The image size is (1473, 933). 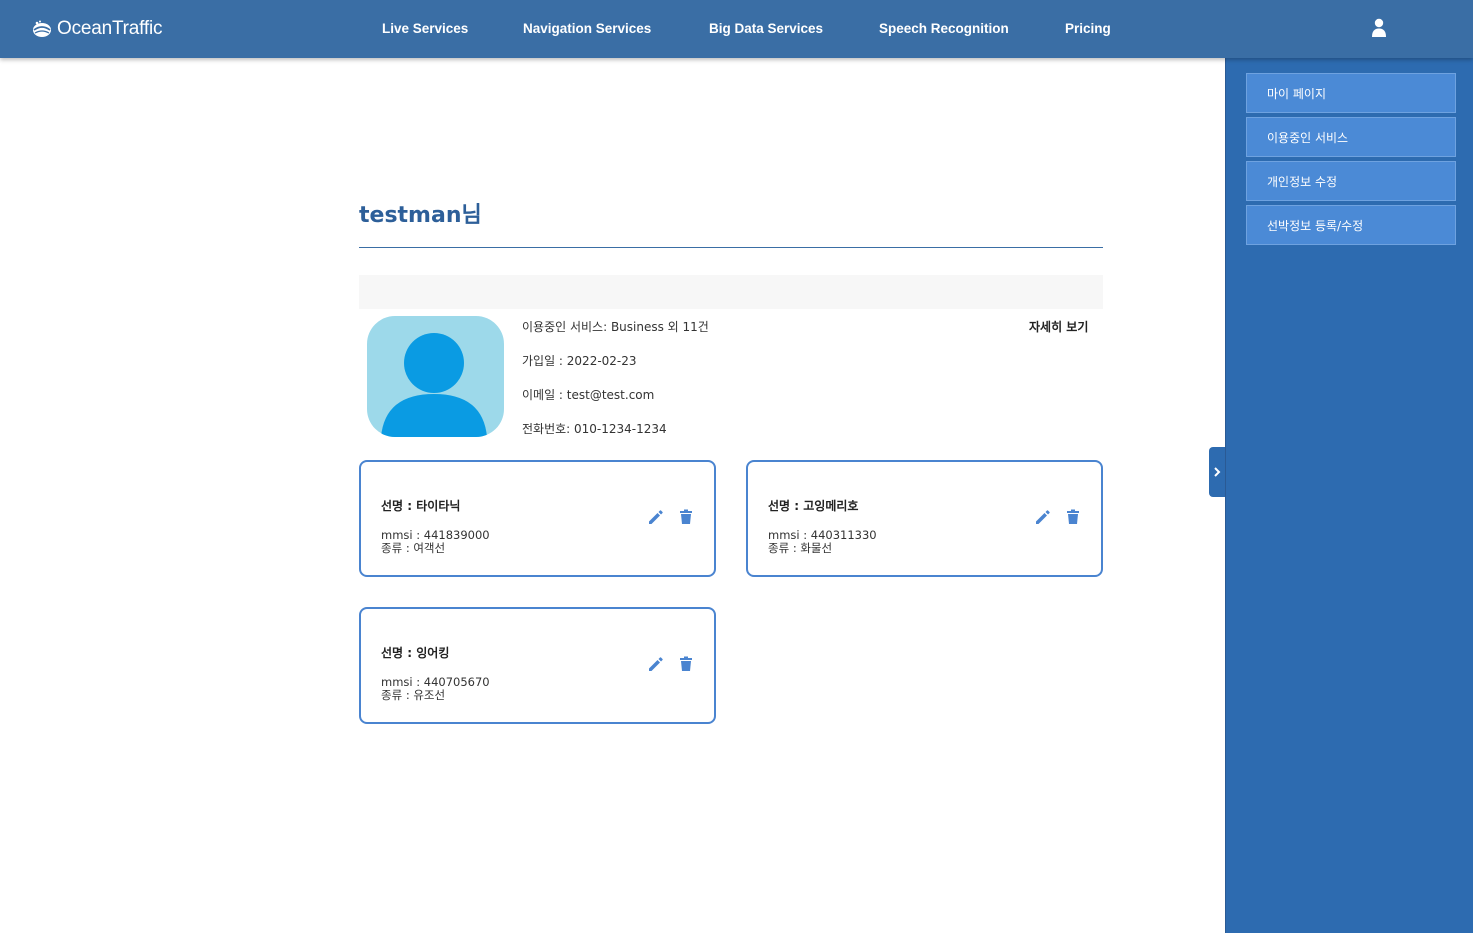 I want to click on join-date: 가입일 : 2022-02-23, so click(x=579, y=361).